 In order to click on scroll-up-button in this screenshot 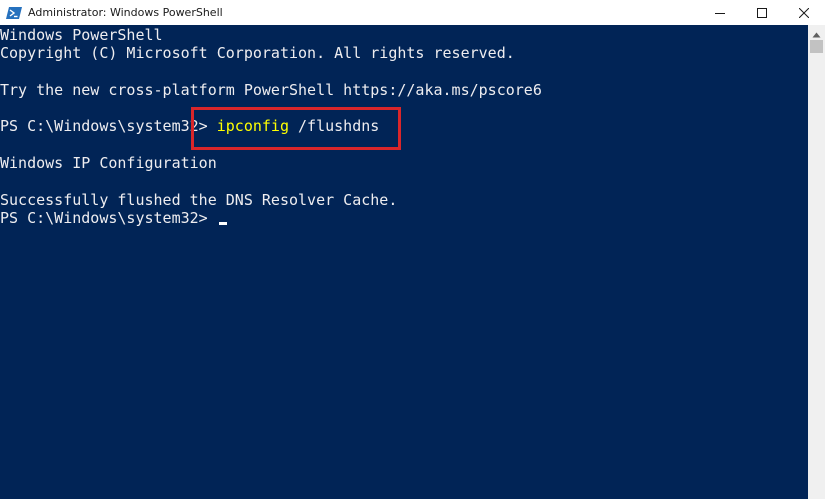, I will do `click(816, 32)`.